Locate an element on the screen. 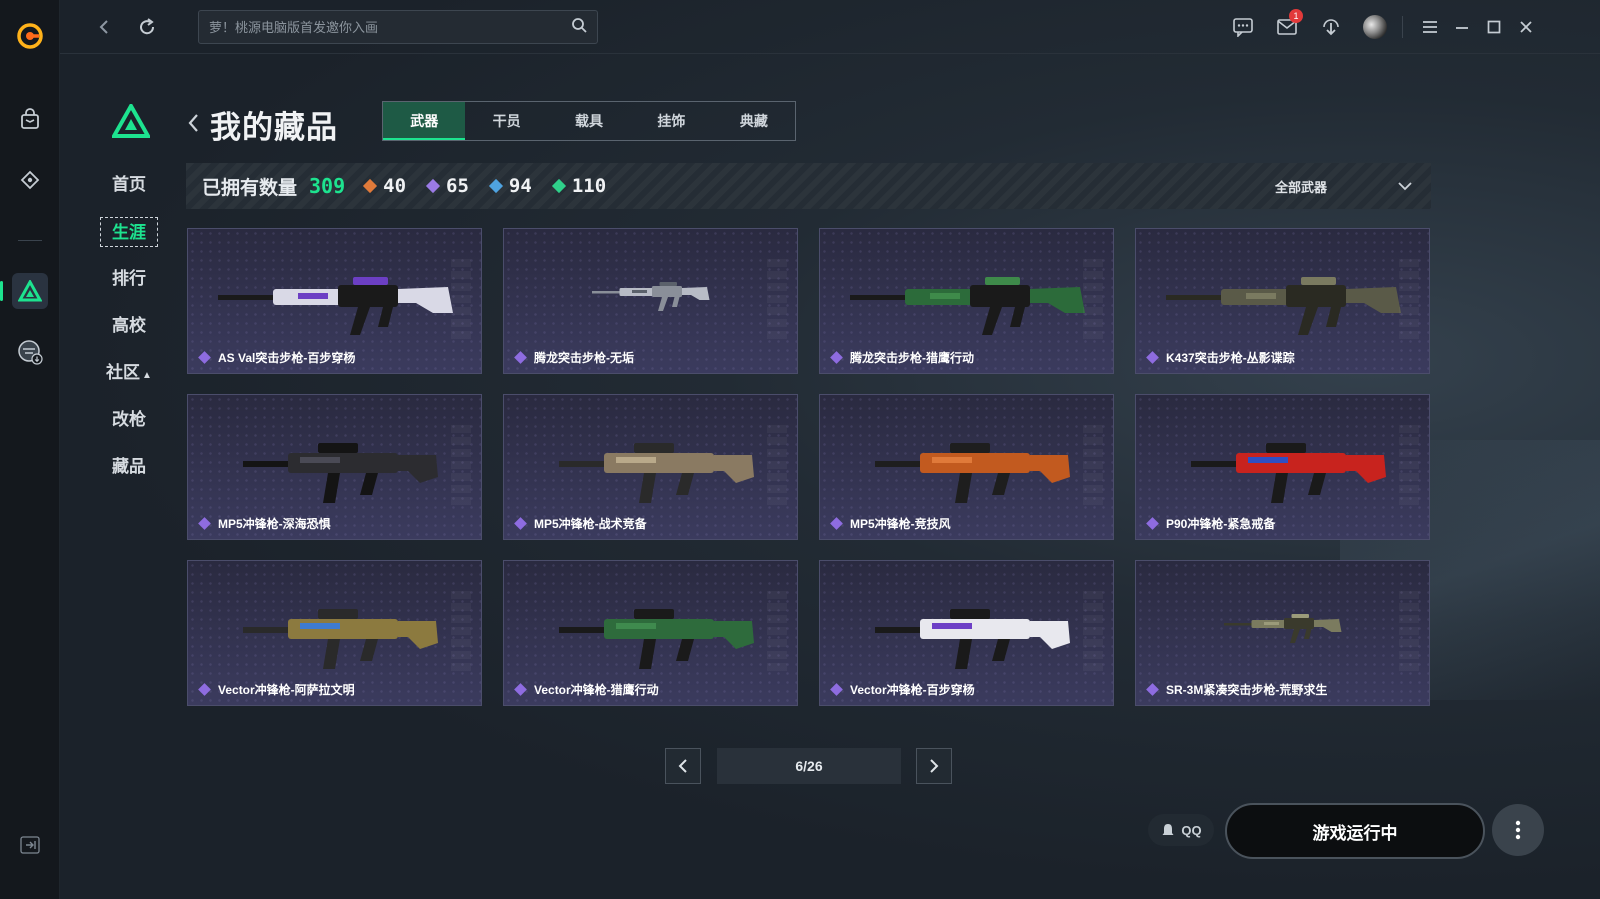 The width and height of the screenshot is (1600, 899). maximize-icon is located at coordinates (1494, 27).